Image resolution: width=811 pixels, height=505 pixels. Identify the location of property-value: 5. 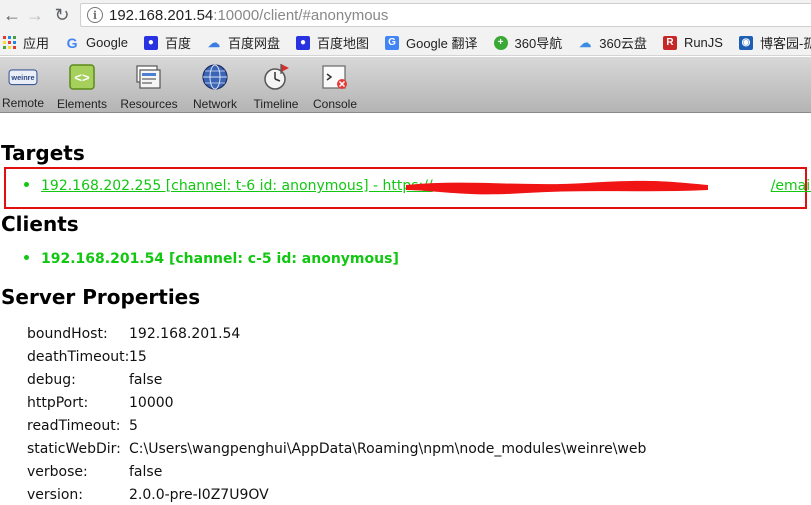
(133, 426).